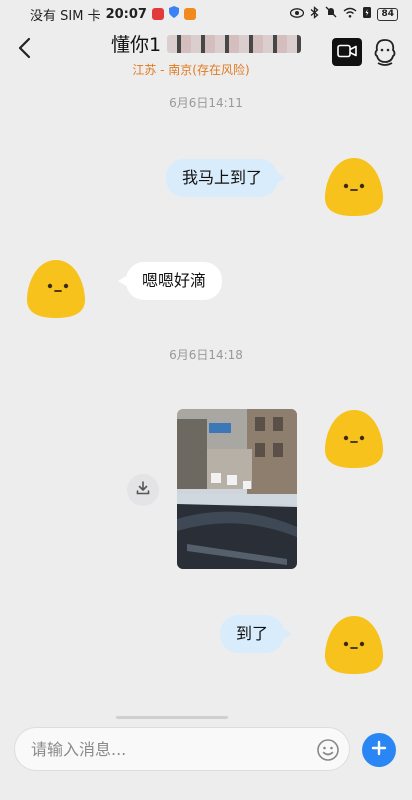 The width and height of the screenshot is (412, 800). Describe the element at coordinates (367, 14) in the screenshot. I see `battery-saver-icon` at that location.